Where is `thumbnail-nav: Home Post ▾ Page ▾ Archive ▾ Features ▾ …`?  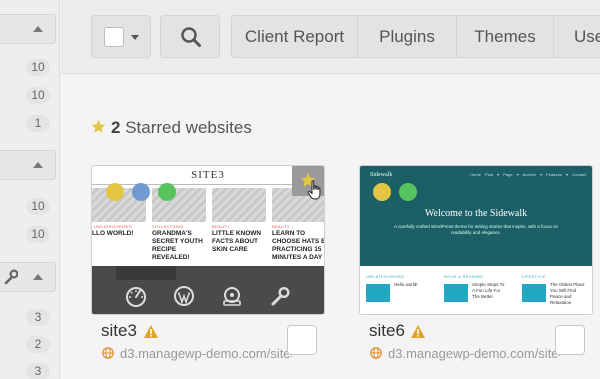
thumbnail-nav: Home Post ▾ Page ▾ Archive ▾ Features ▾ … is located at coordinates (528, 174).